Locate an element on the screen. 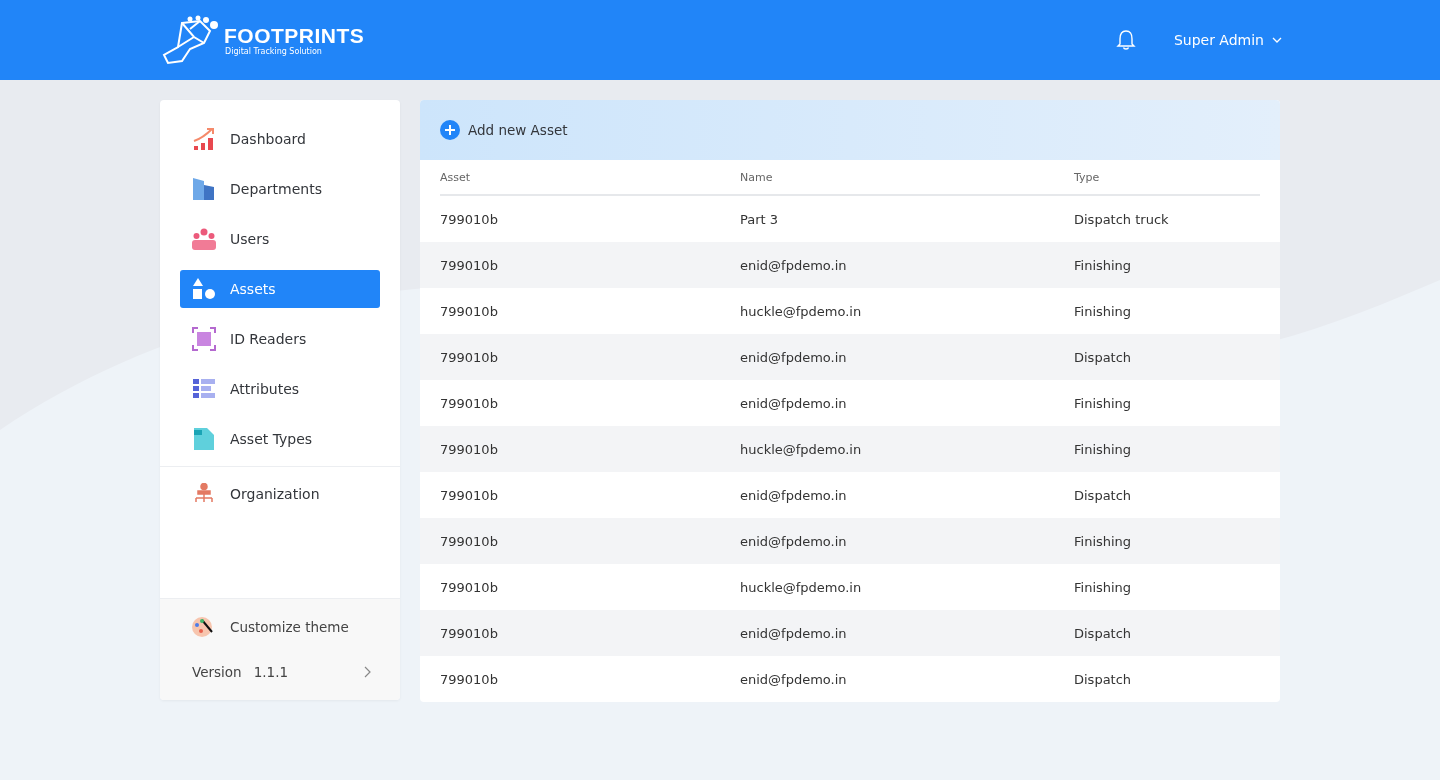 The width and height of the screenshot is (1440, 780). user-menu: Super Admin is located at coordinates (1227, 40).